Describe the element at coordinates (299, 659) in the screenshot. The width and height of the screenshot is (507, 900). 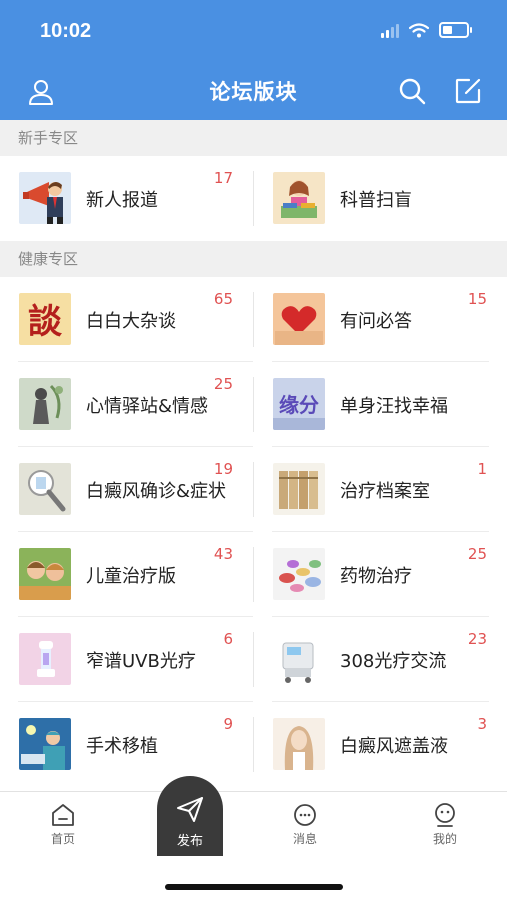
I see `laser-machine-image` at that location.